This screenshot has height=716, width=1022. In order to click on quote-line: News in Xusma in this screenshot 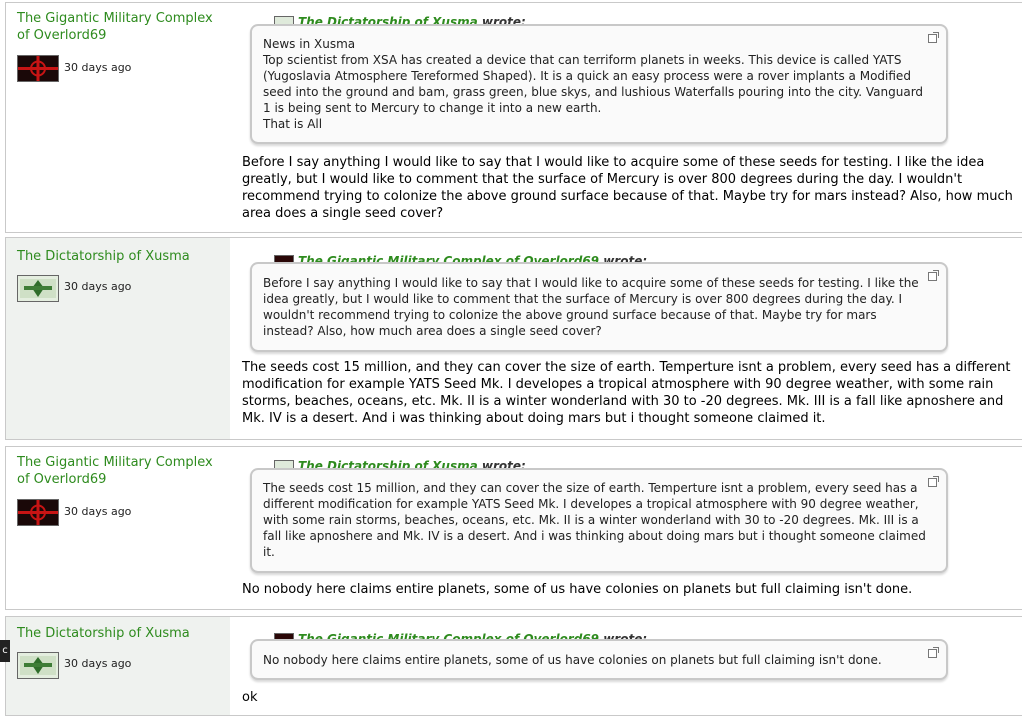, I will do `click(309, 44)`.